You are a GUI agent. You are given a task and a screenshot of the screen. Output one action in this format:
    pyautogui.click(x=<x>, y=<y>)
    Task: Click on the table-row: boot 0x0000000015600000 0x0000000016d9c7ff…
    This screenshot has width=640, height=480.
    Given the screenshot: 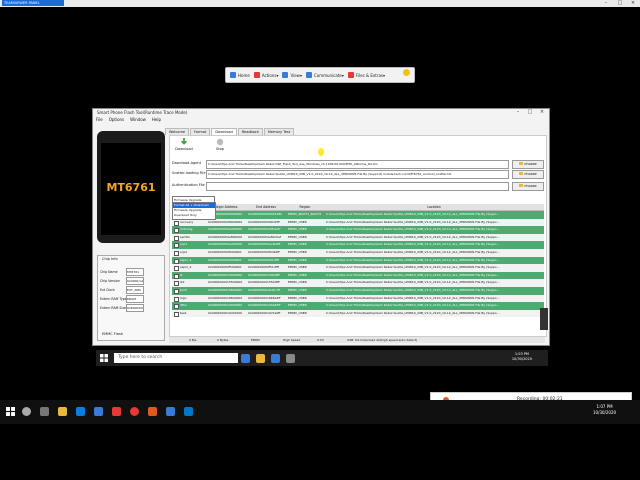 What is the action you would take?
    pyautogui.click(x=358, y=291)
    